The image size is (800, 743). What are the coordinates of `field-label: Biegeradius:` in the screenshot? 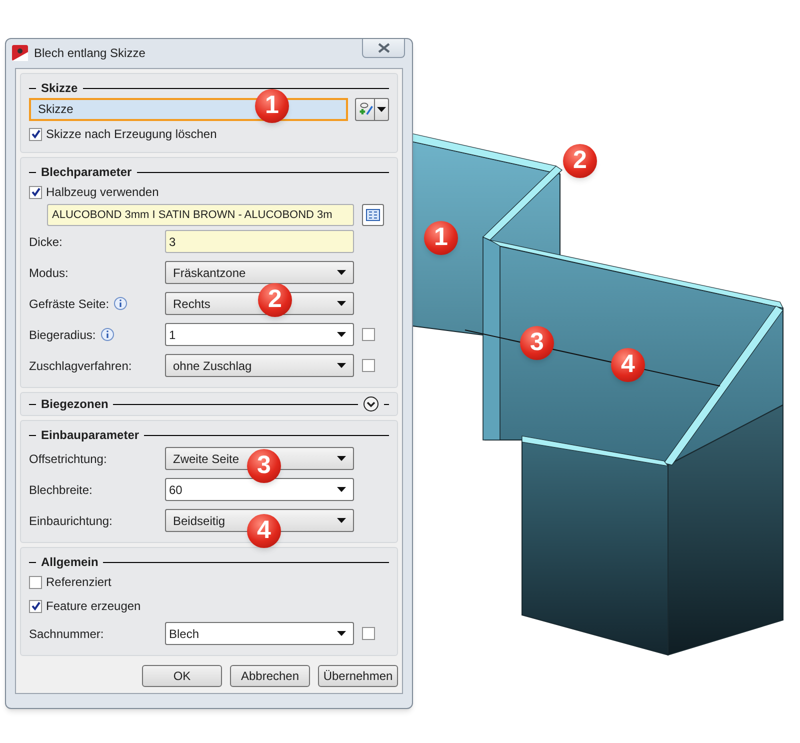 It's located at (62, 335).